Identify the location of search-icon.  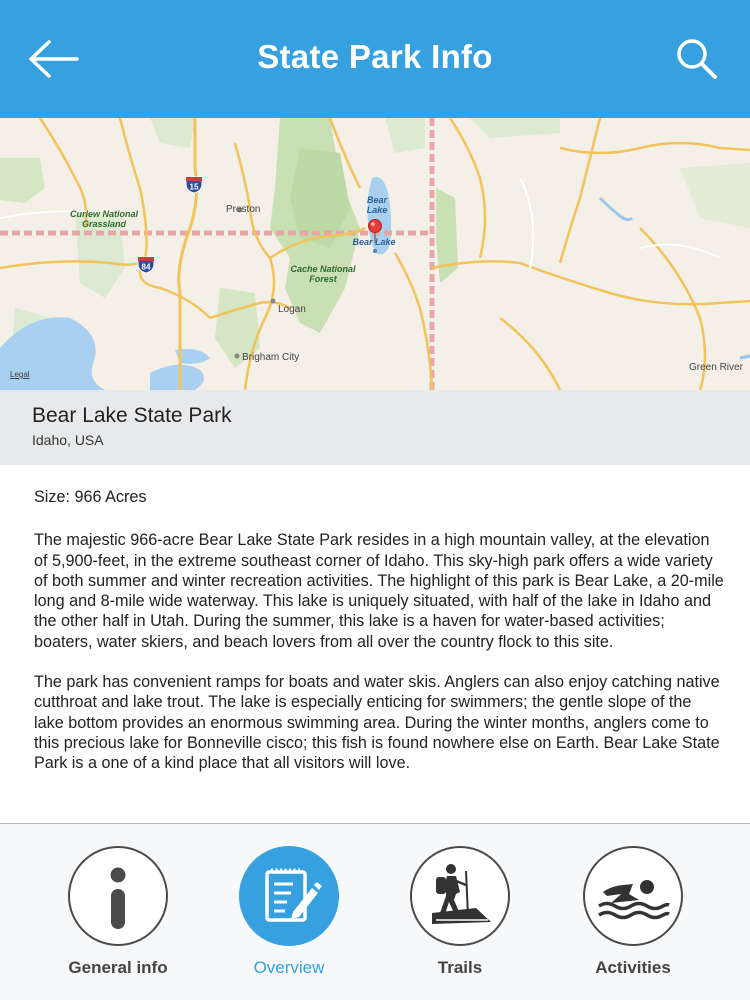
(697, 59).